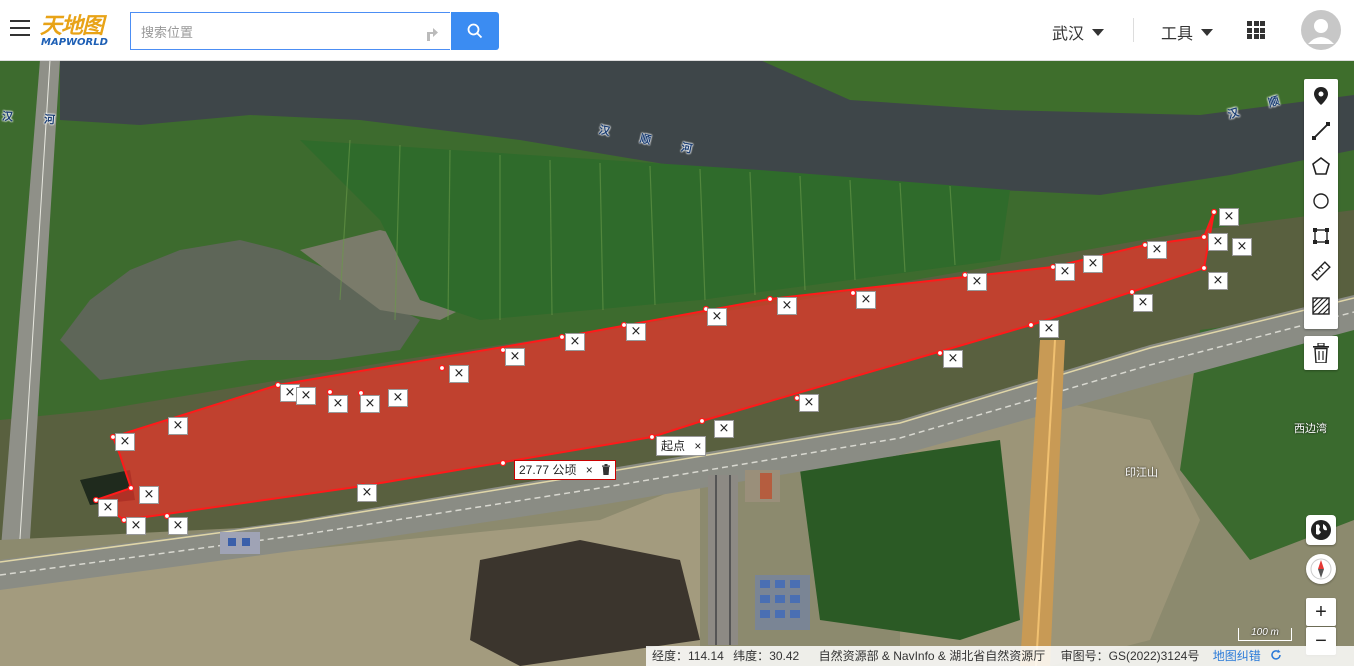 The image size is (1354, 666). What do you see at coordinates (1276, 655) in the screenshot?
I see `refresh-icon` at bounding box center [1276, 655].